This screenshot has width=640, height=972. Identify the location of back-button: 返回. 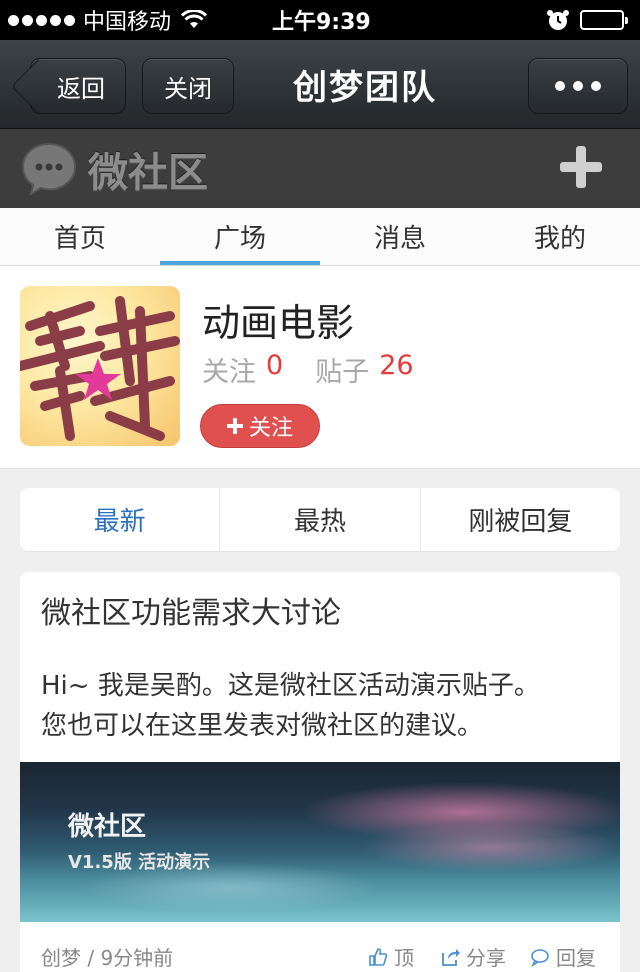
(78, 86).